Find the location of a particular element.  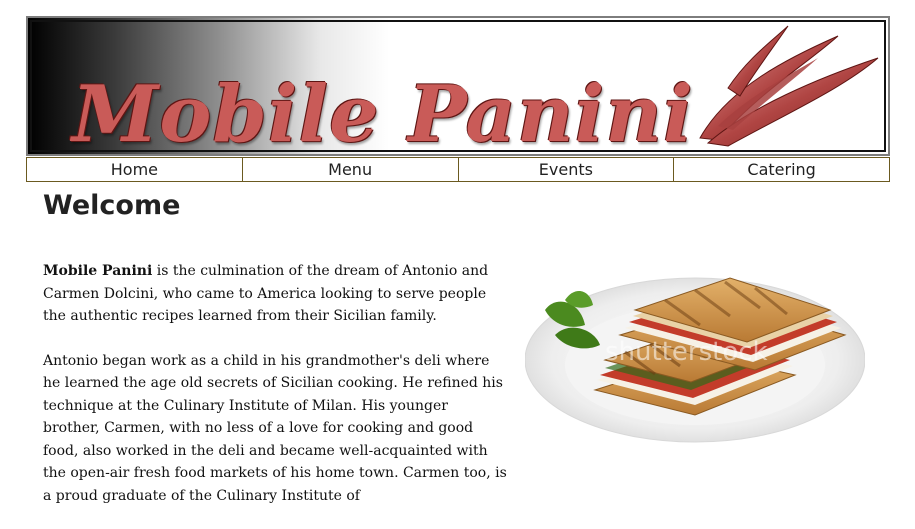

nav-menu: Menu is located at coordinates (350, 169).